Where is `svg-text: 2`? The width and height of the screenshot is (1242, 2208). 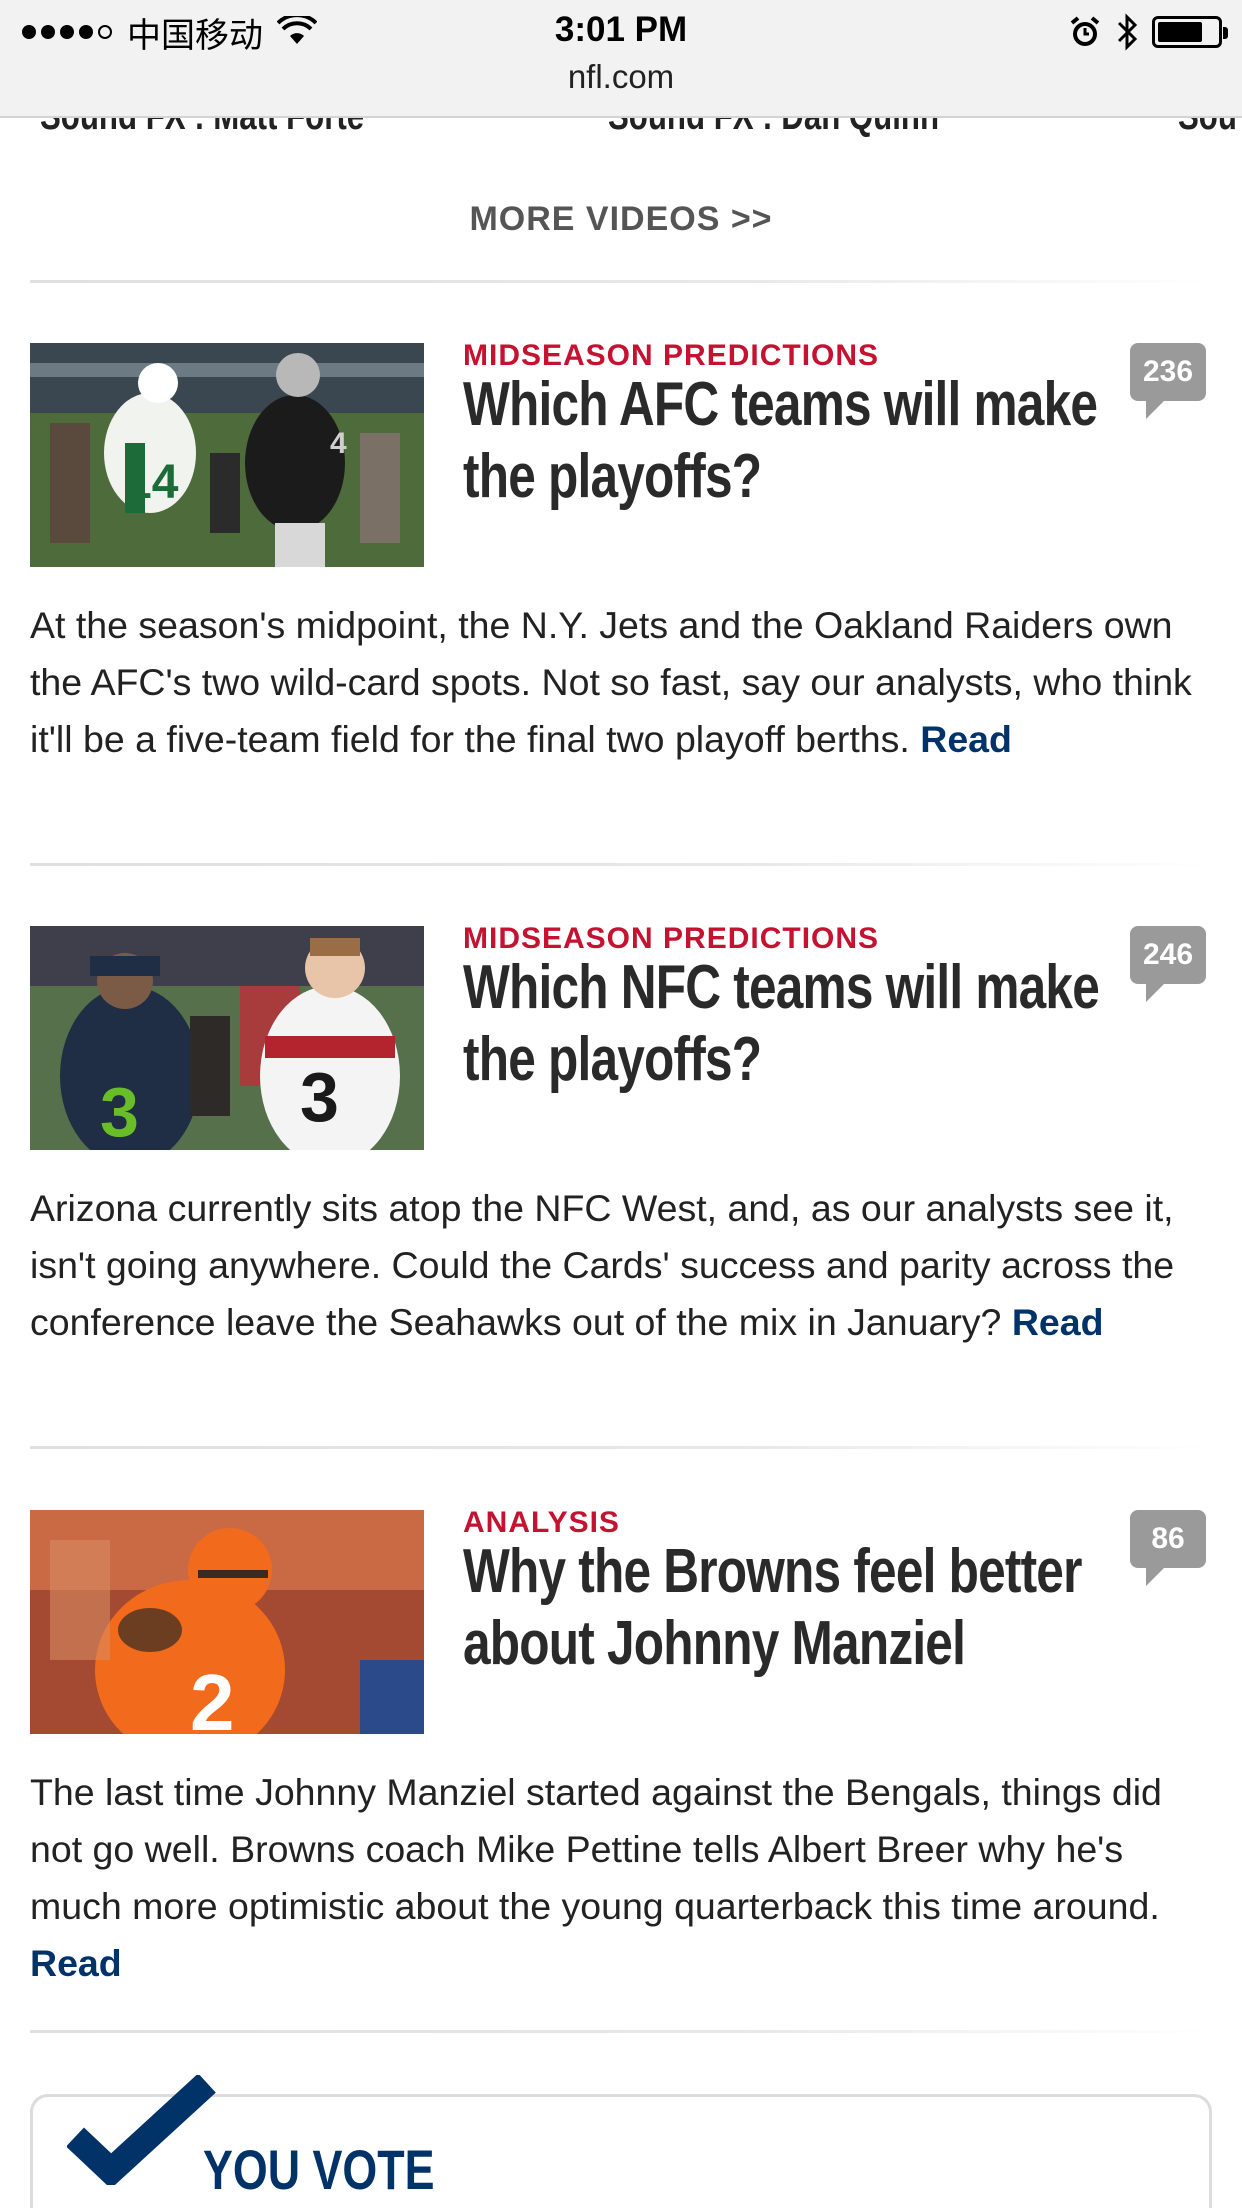
svg-text: 2 is located at coordinates (212, 1696).